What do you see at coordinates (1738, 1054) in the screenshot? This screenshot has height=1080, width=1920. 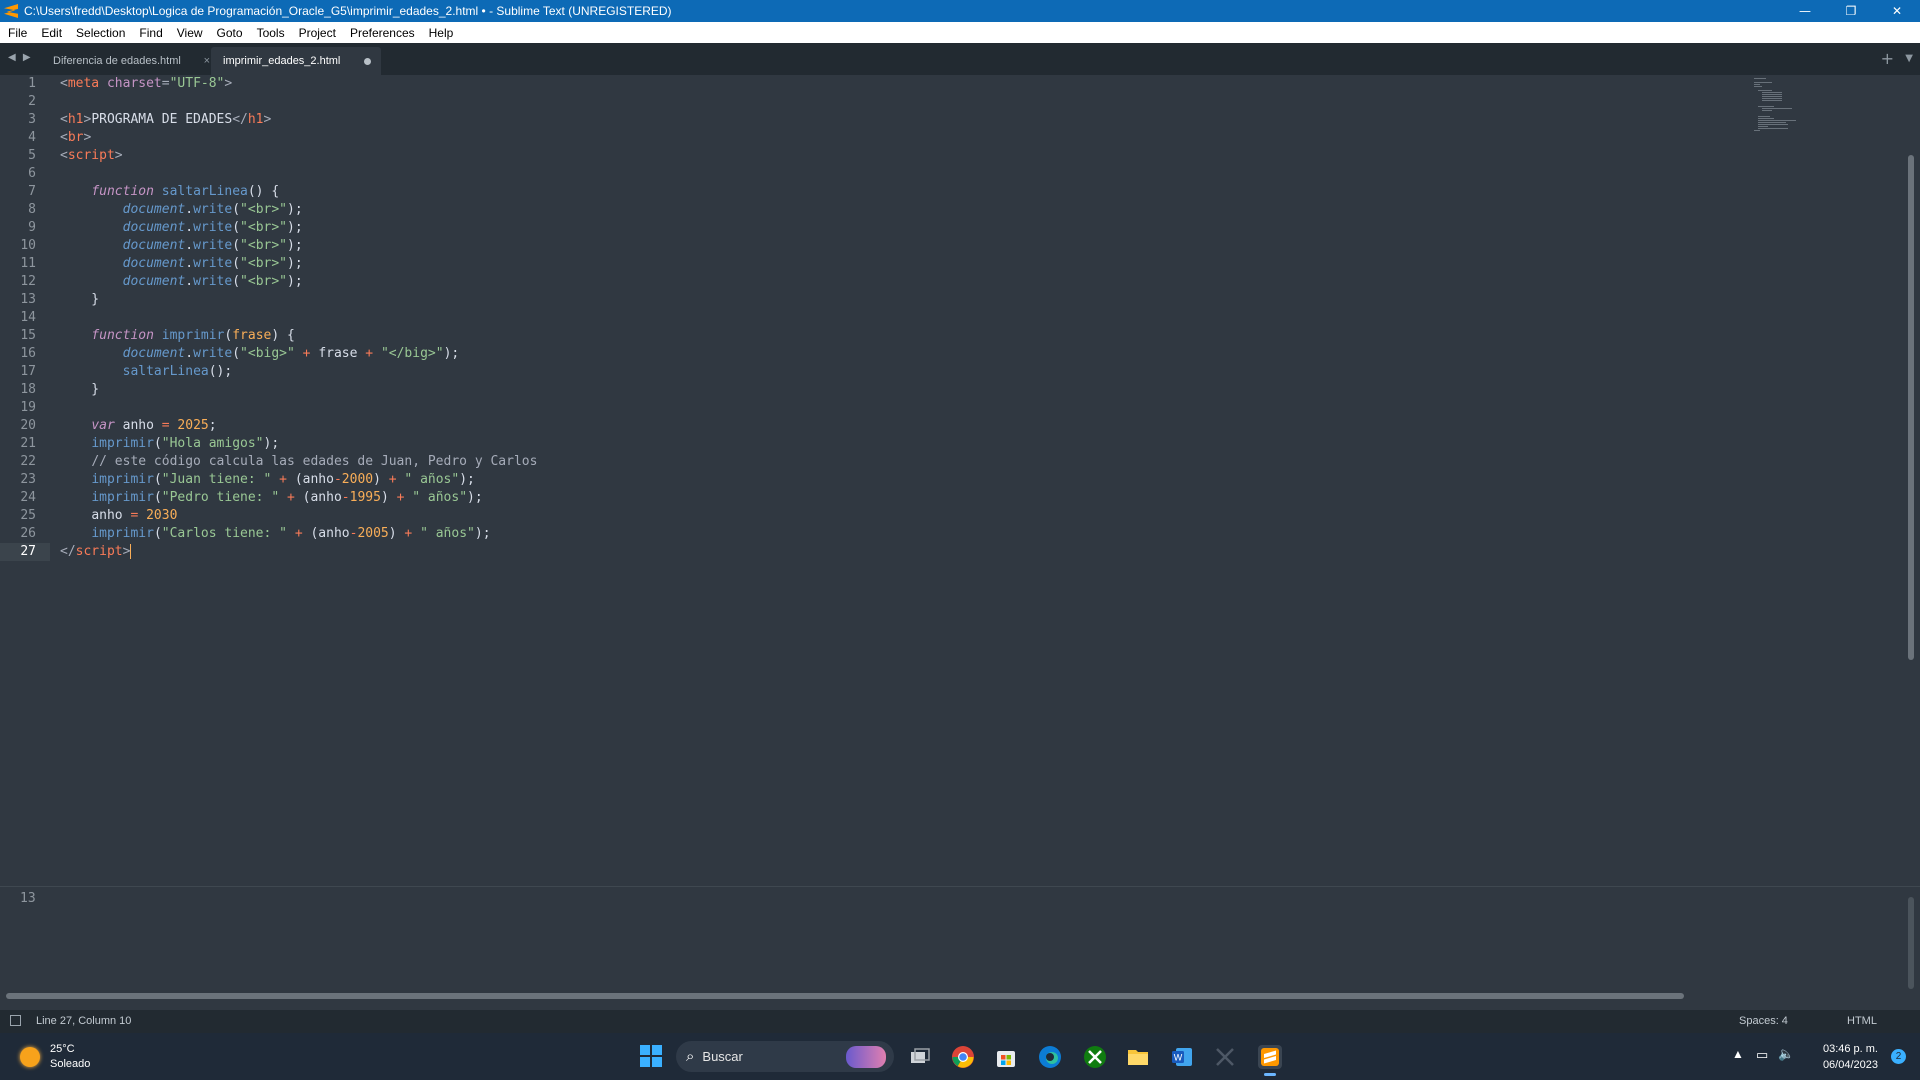 I see `chevron-up-icon: ▲` at bounding box center [1738, 1054].